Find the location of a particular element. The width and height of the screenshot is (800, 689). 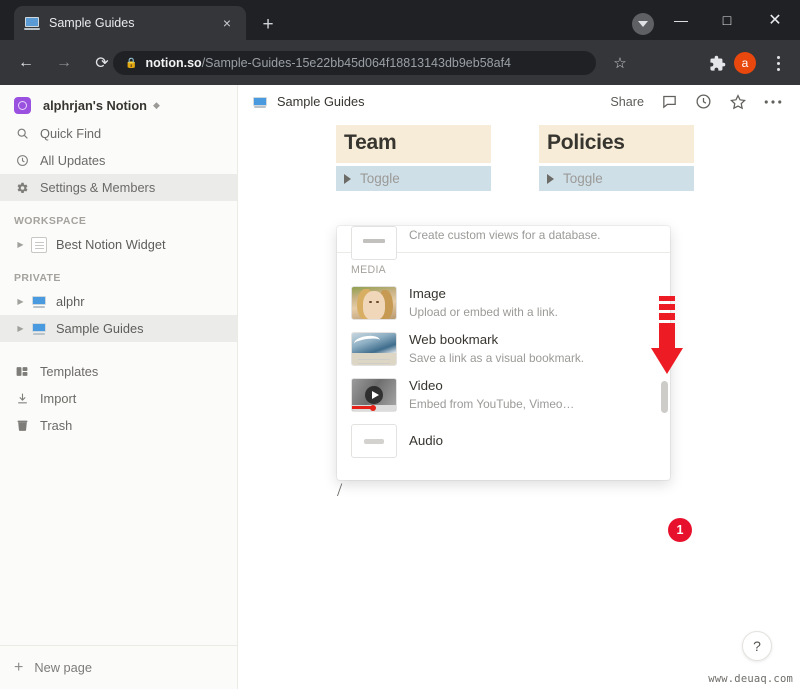

workspace-name: alphrjan's Notion is located at coordinates (95, 105).